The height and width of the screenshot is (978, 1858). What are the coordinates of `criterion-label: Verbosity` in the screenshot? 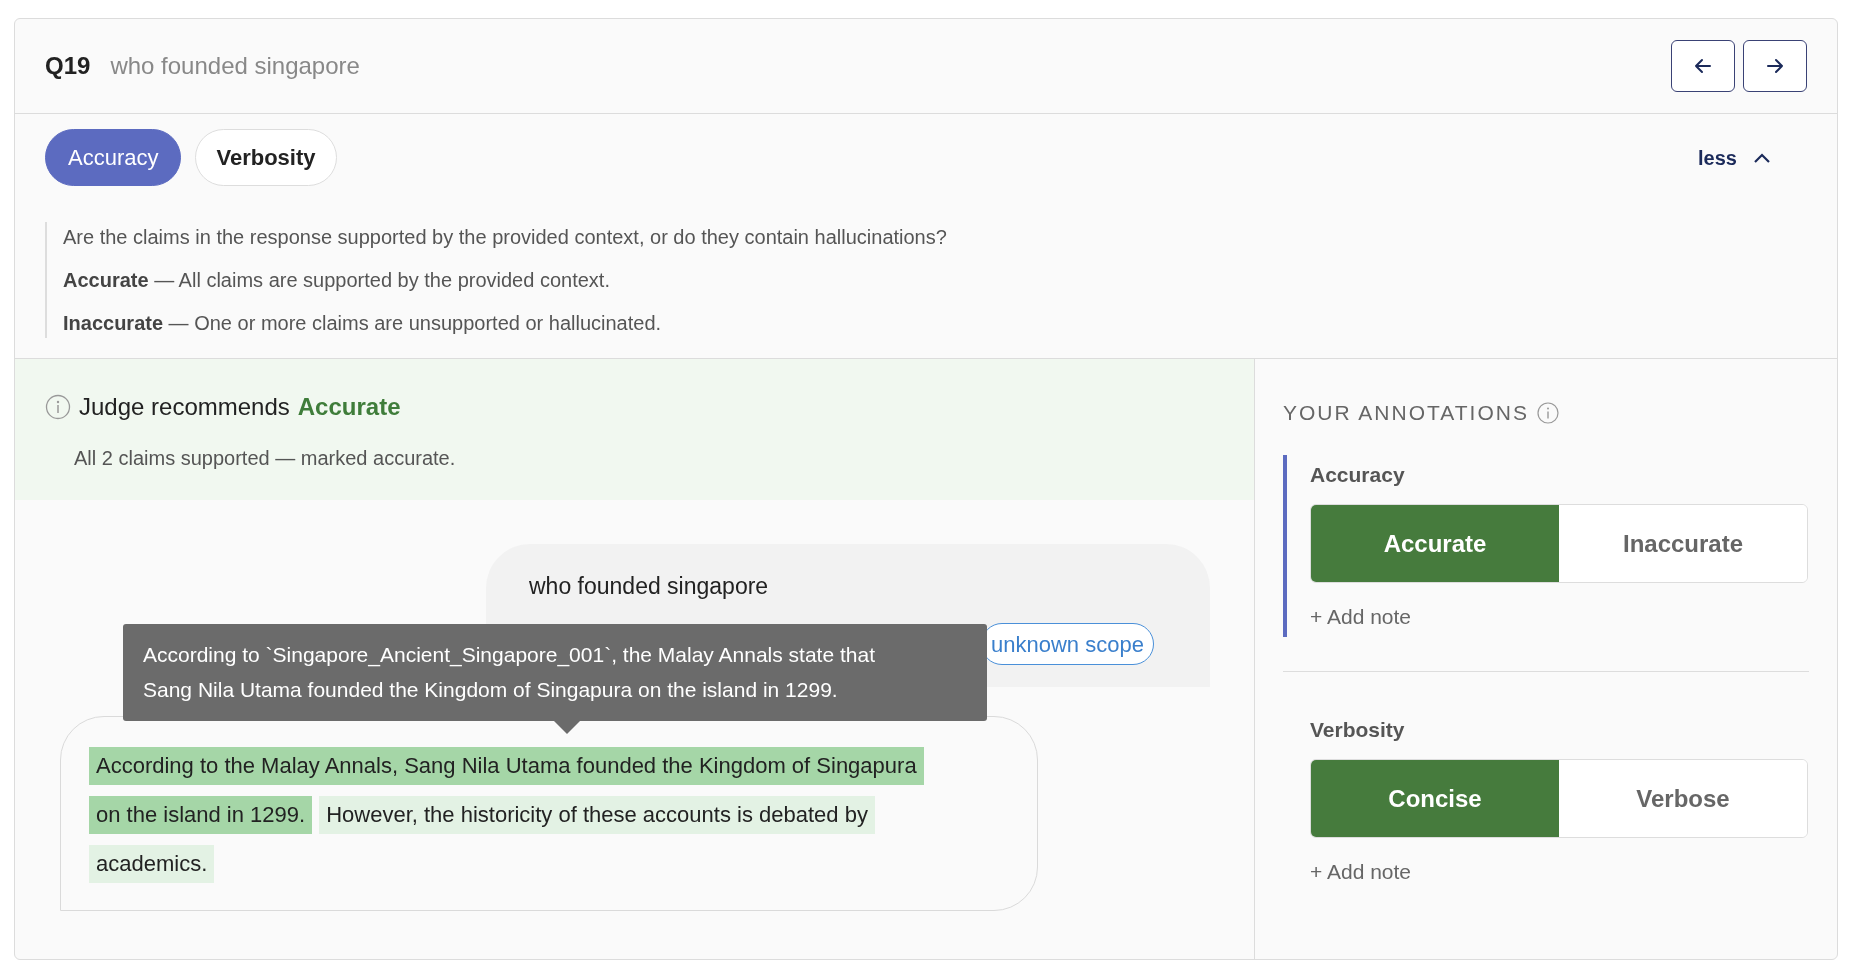 It's located at (1358, 729).